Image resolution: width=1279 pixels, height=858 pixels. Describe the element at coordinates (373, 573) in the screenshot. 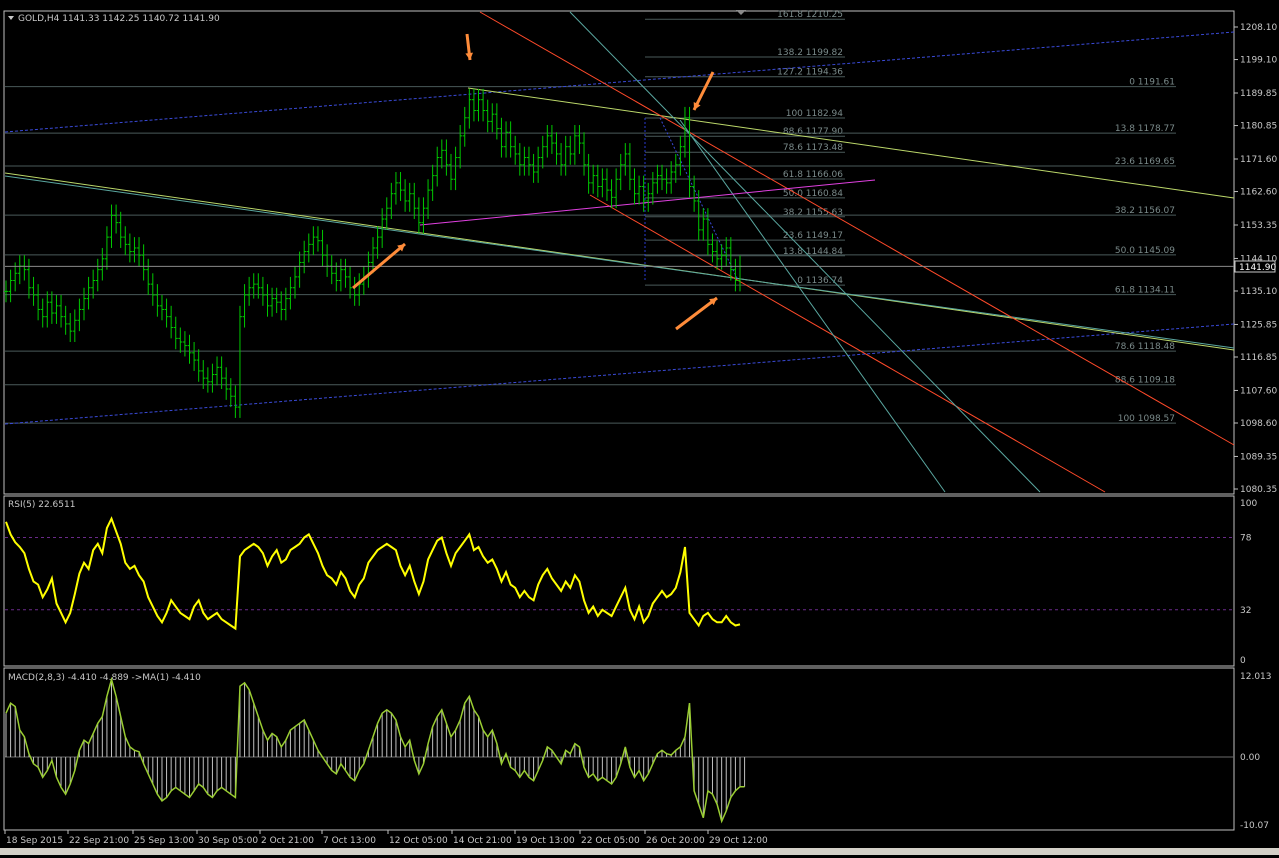

I see `rsi-line` at that location.